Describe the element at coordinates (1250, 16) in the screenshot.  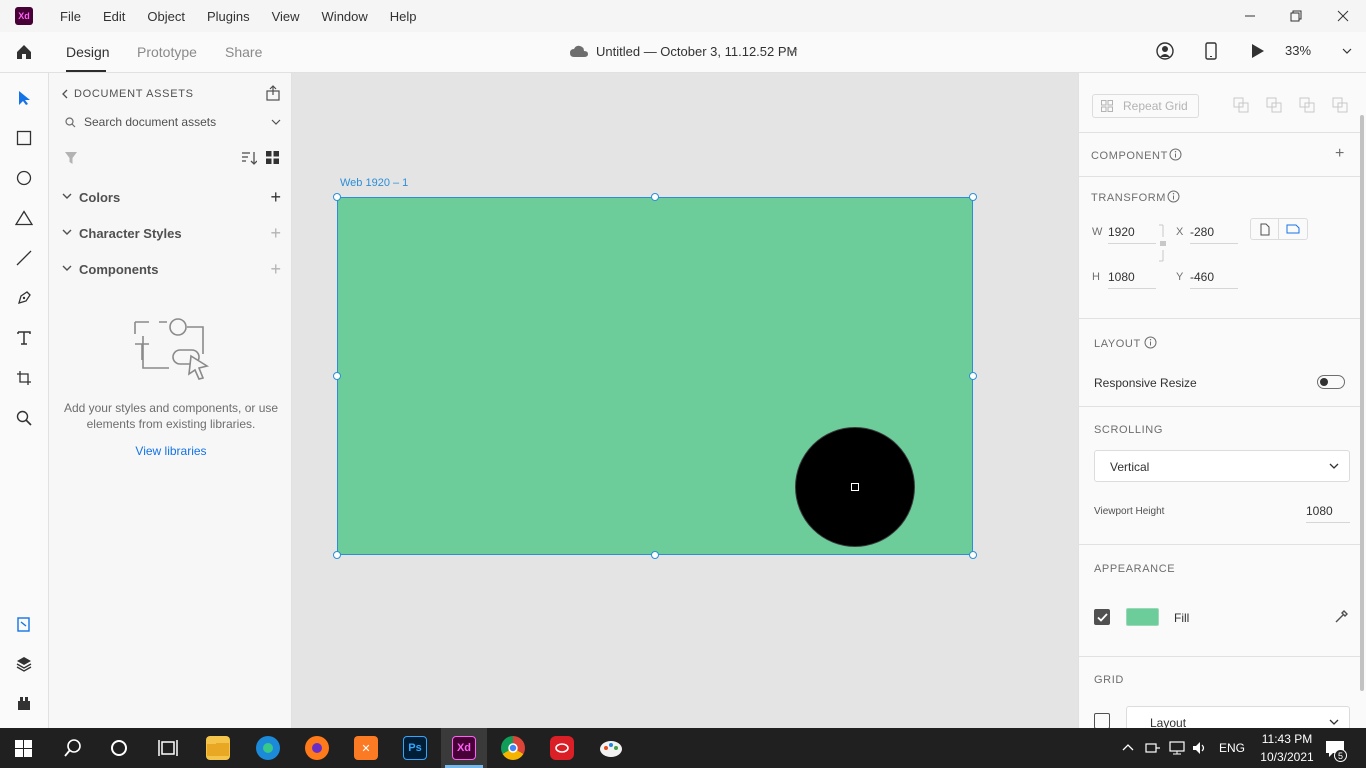
I see `minimize-button` at that location.